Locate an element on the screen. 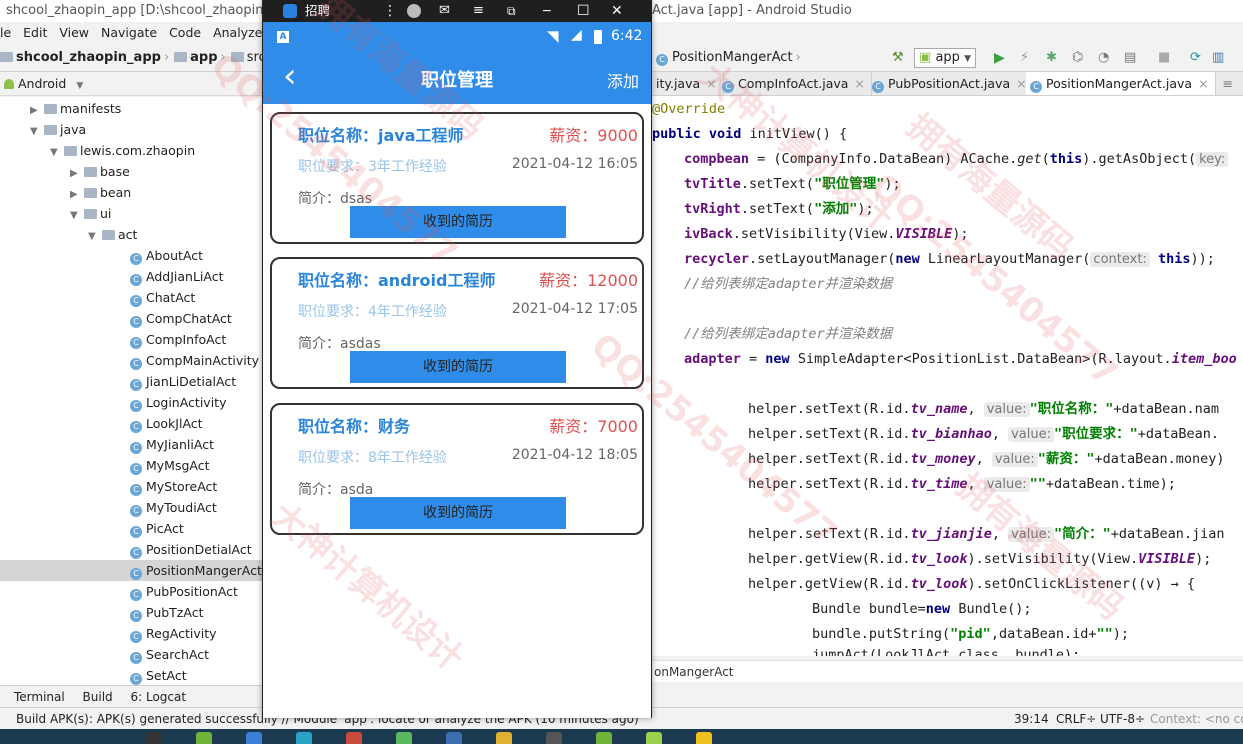 This screenshot has height=744, width=1243. breadcrumb-app: app is located at coordinates (203, 57).